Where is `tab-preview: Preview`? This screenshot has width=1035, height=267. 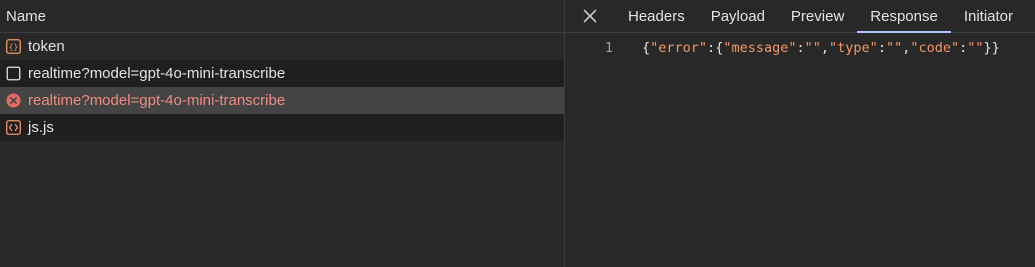
tab-preview: Preview is located at coordinates (817, 16).